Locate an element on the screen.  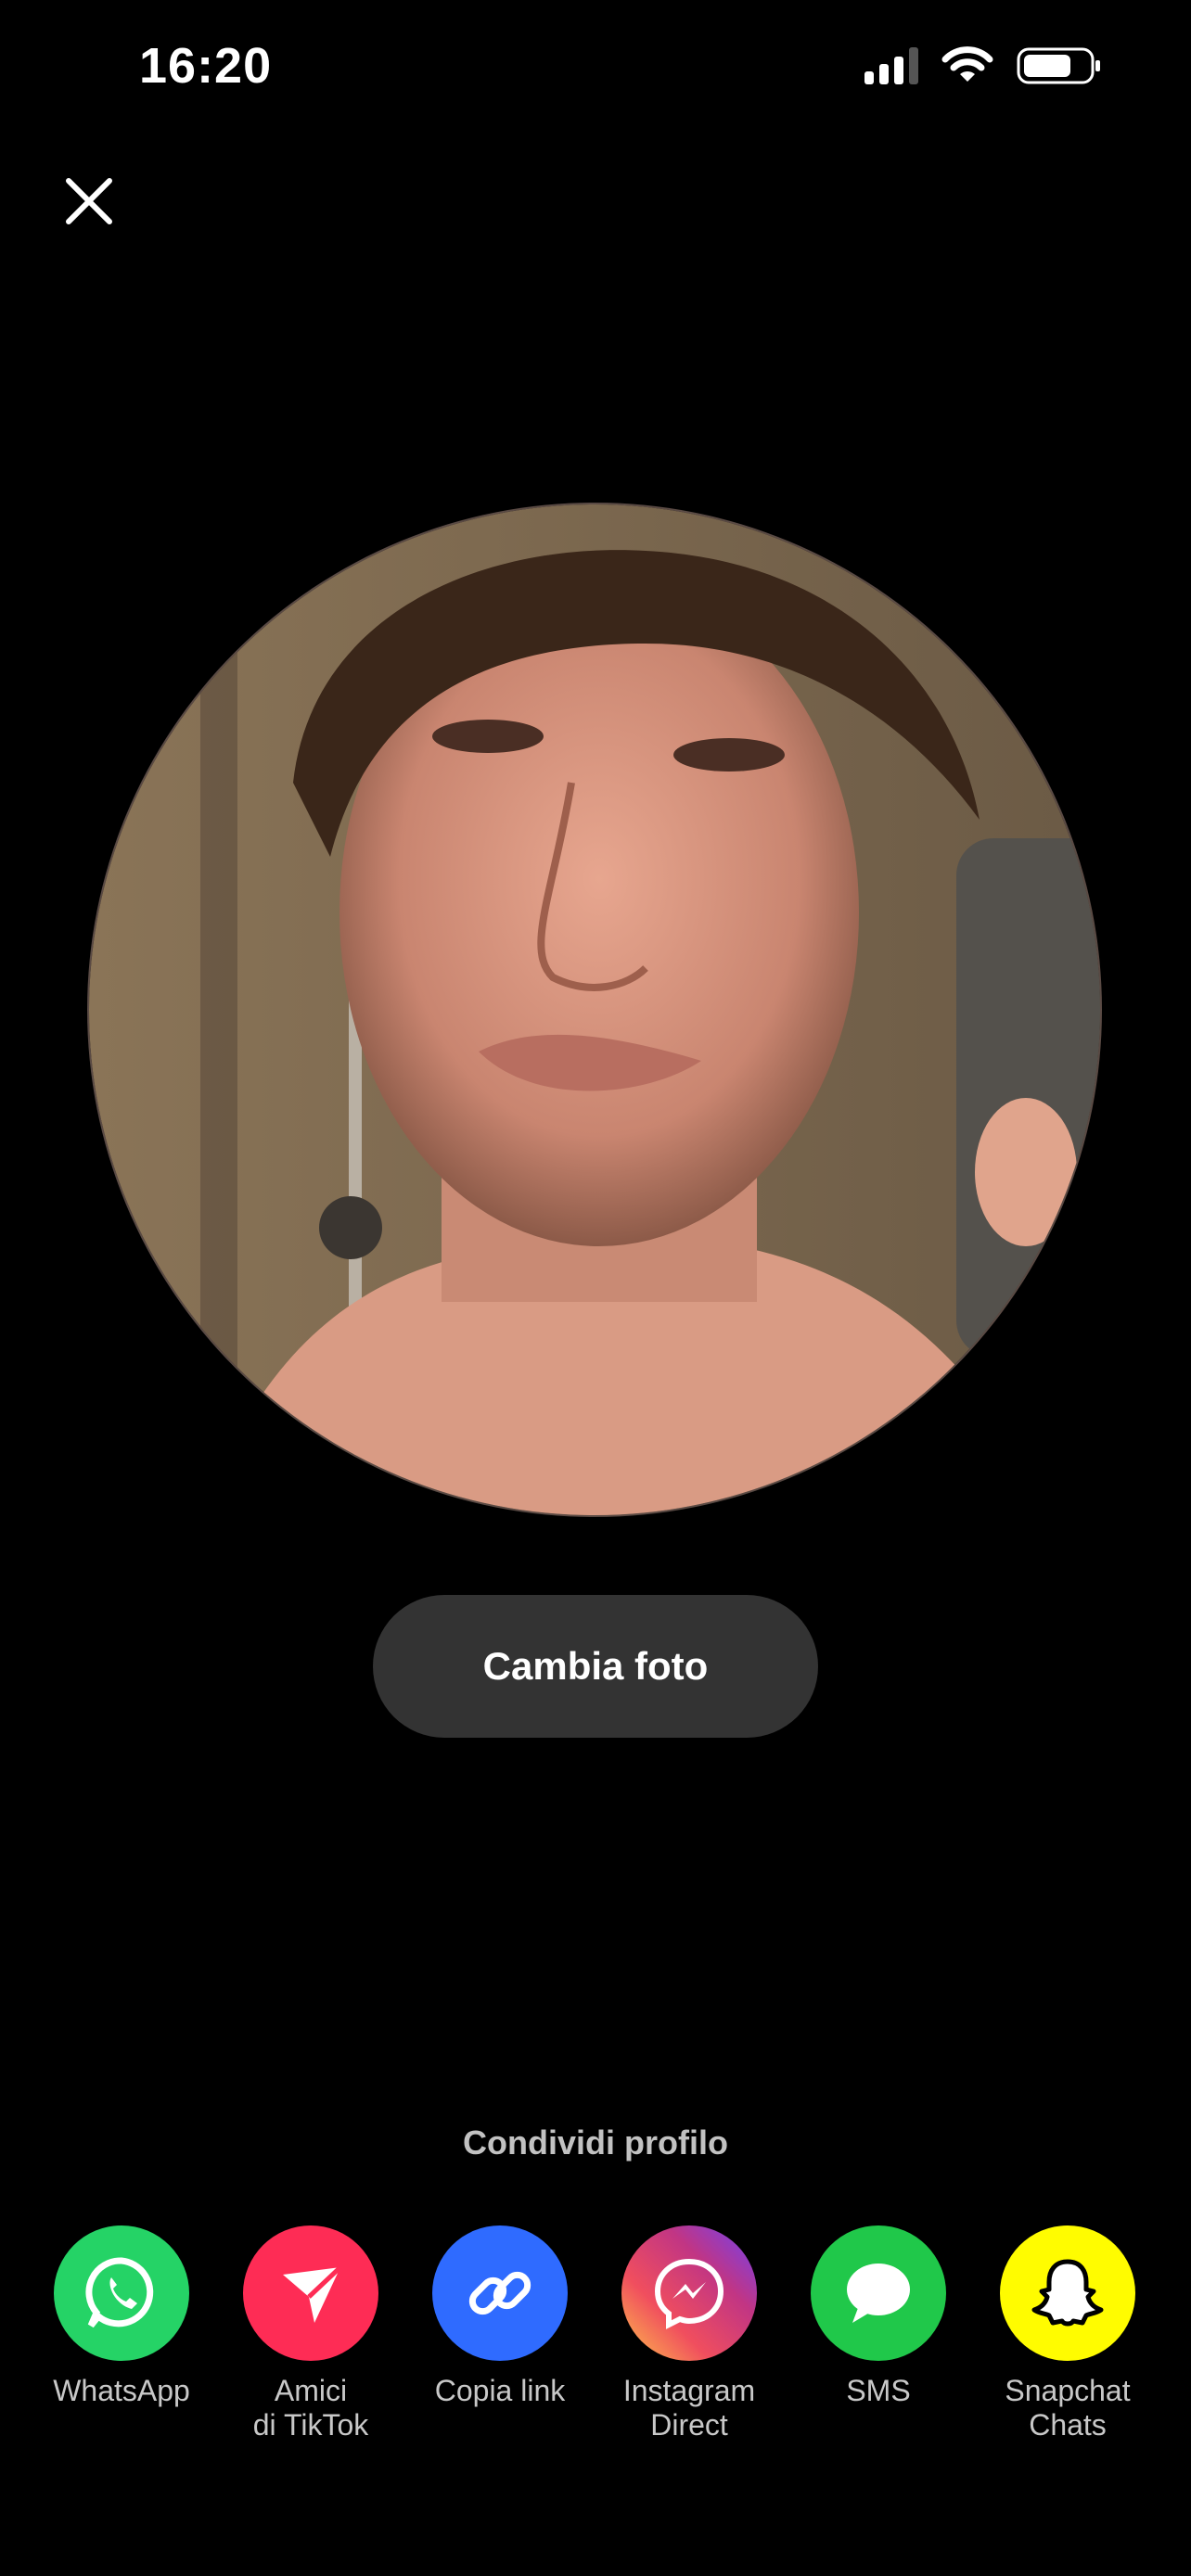
link-icon is located at coordinates (500, 2293).